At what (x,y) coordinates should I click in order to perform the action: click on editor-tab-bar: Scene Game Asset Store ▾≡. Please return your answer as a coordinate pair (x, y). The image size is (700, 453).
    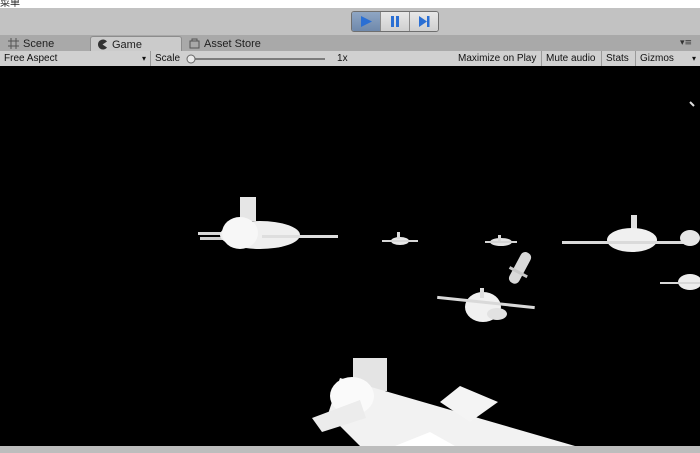
    Looking at the image, I should click on (350, 43).